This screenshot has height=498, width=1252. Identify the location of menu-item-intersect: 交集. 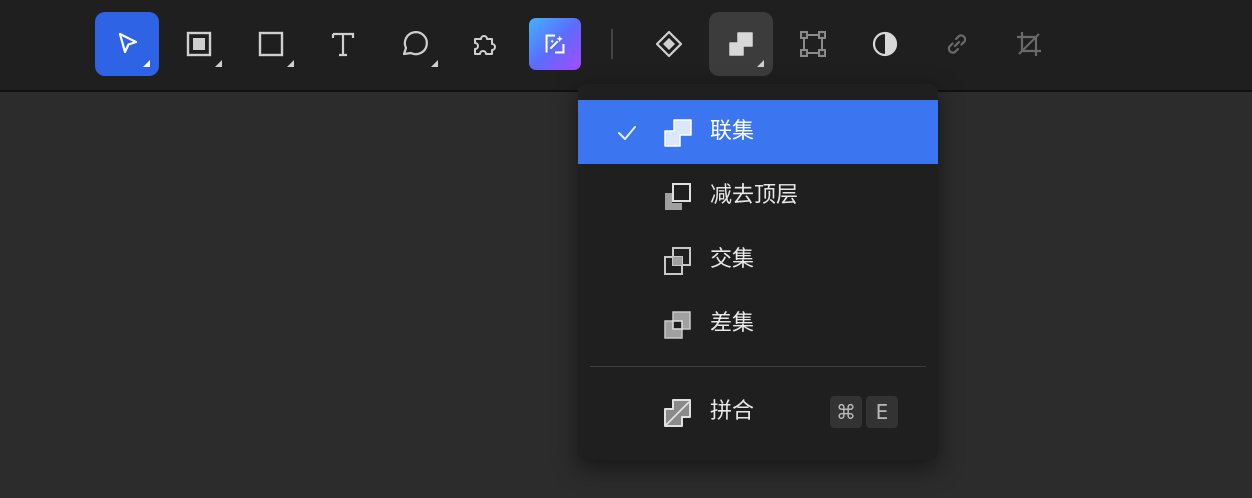
(758, 260).